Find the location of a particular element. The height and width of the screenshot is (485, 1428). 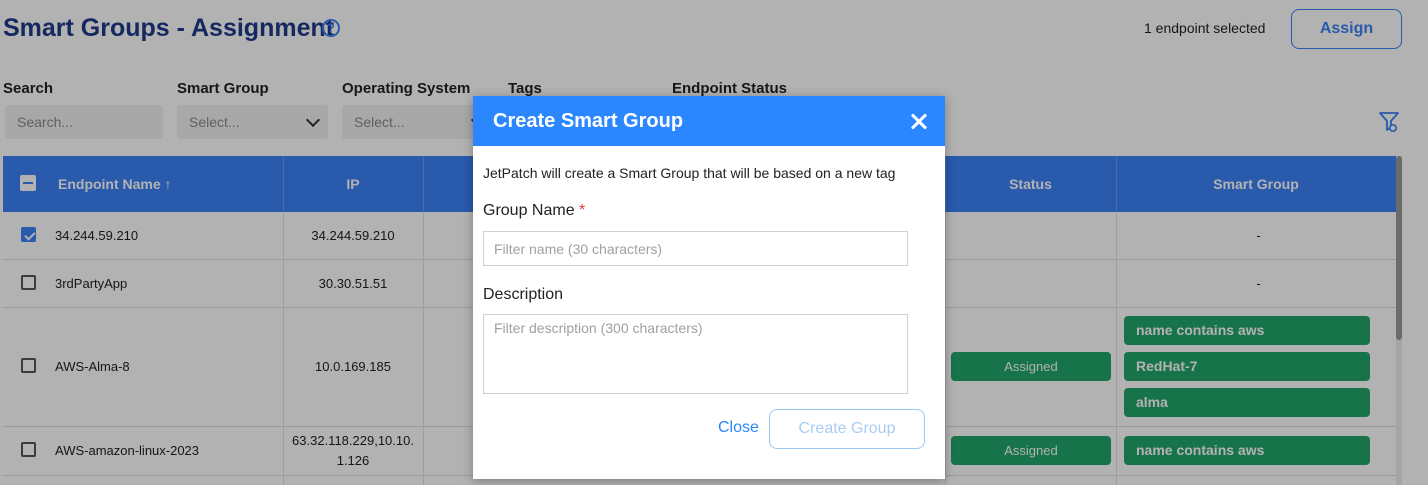

required-marker: * is located at coordinates (582, 210).